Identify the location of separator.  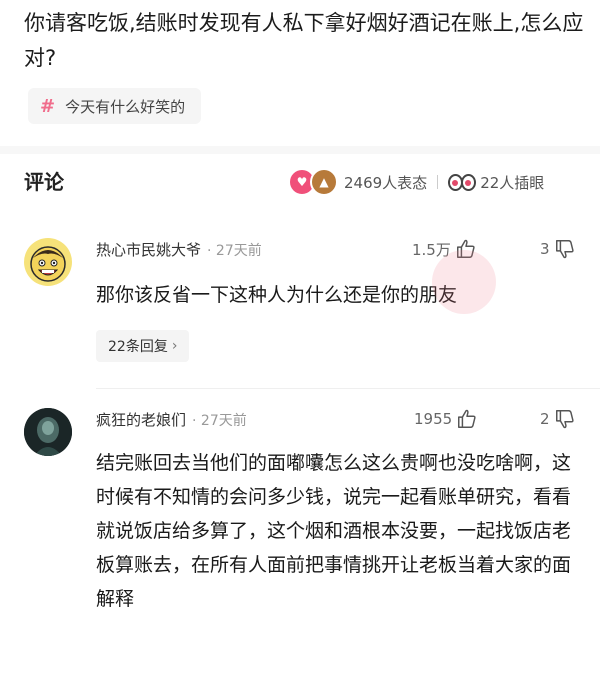
(438, 182).